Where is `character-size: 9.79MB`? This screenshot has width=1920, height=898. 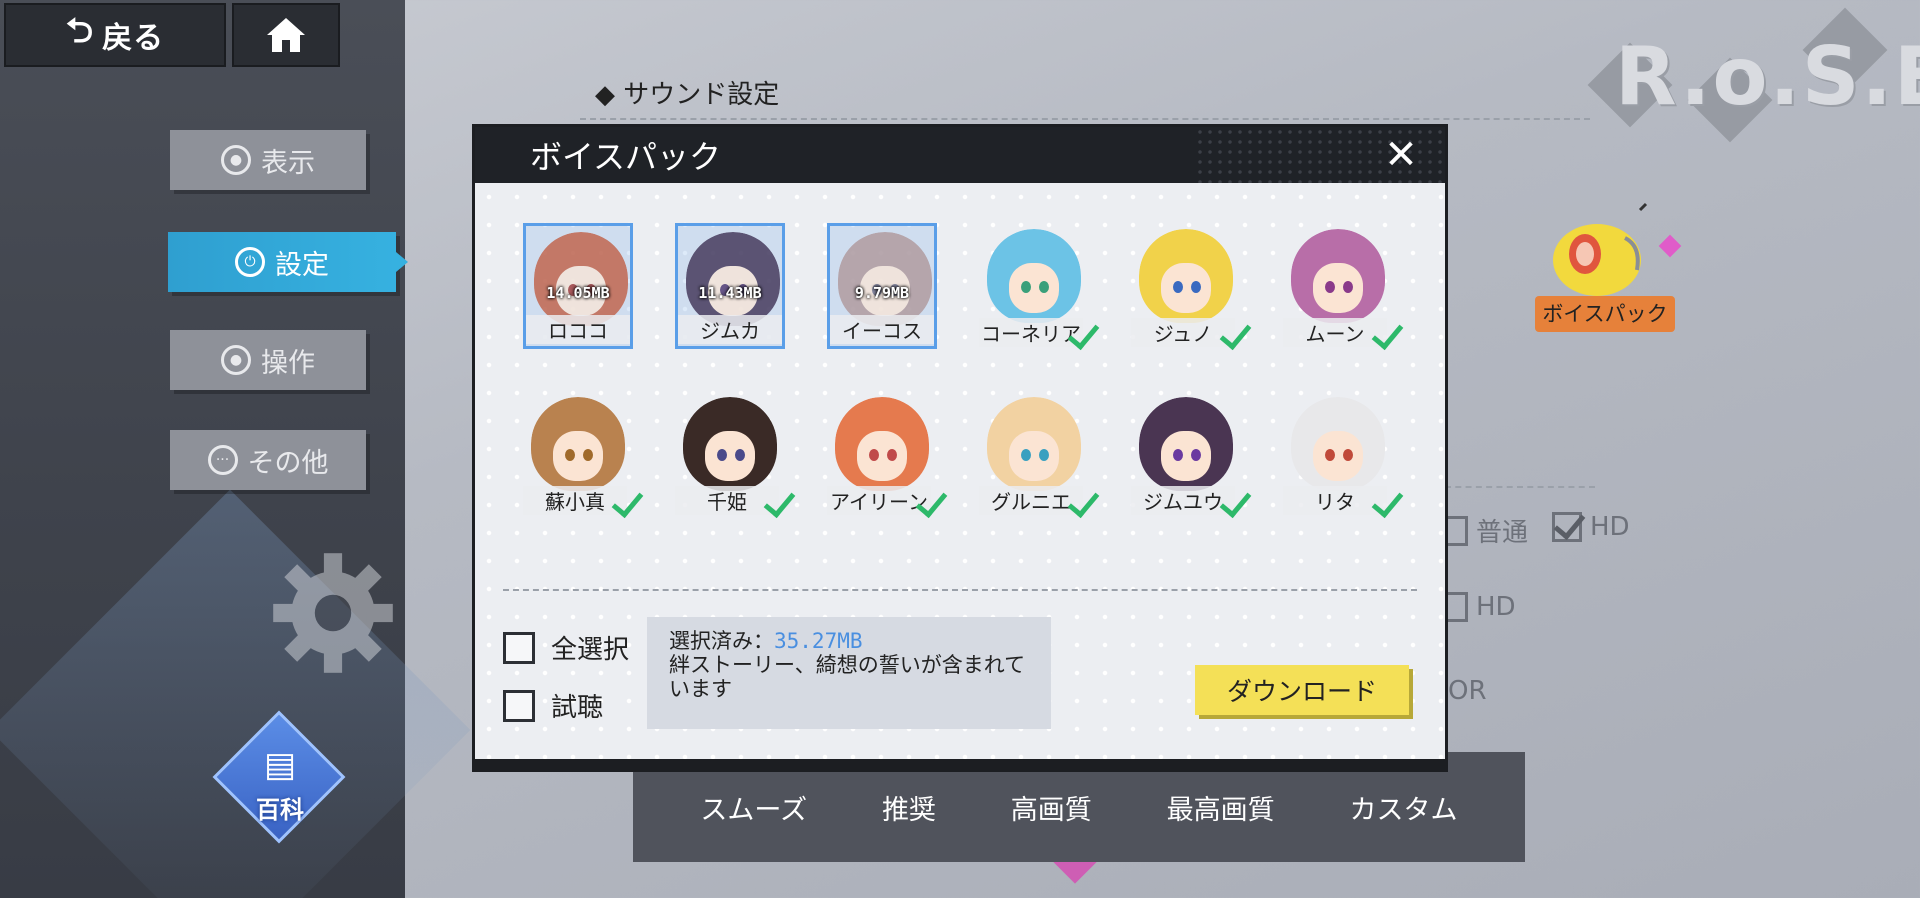 character-size: 9.79MB is located at coordinates (882, 293).